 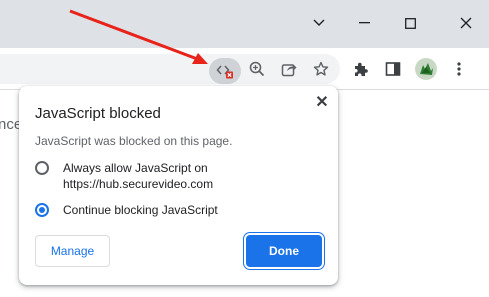 What do you see at coordinates (42, 210) in the screenshot?
I see `radio-continue-blocking` at bounding box center [42, 210].